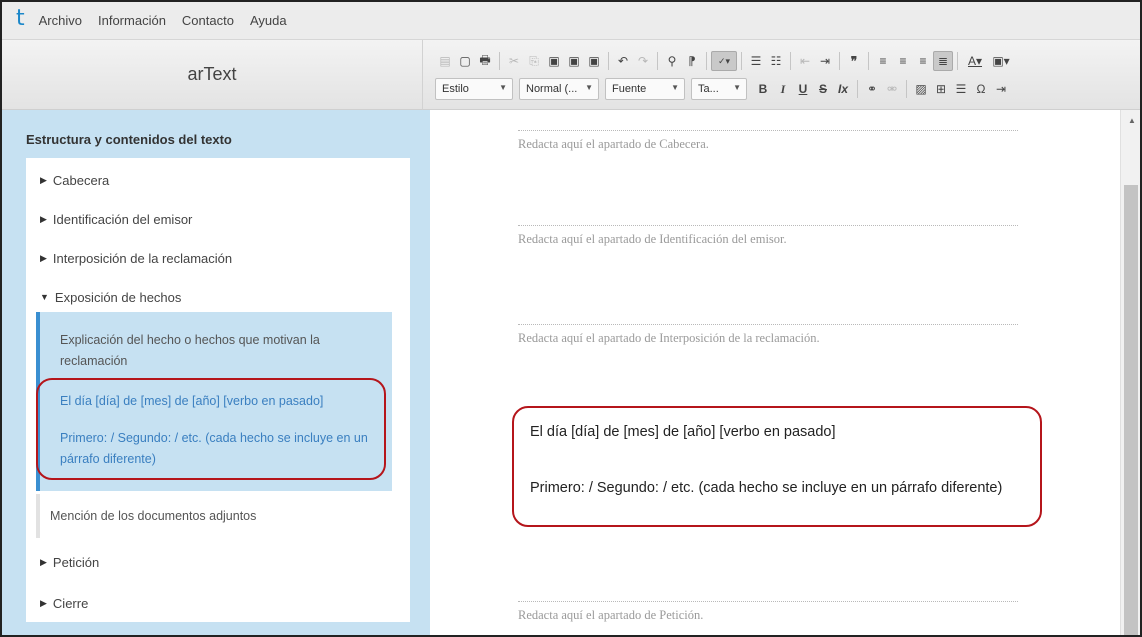 The width and height of the screenshot is (1142, 637). Describe the element at coordinates (763, 89) in the screenshot. I see `bold-button: B` at that location.